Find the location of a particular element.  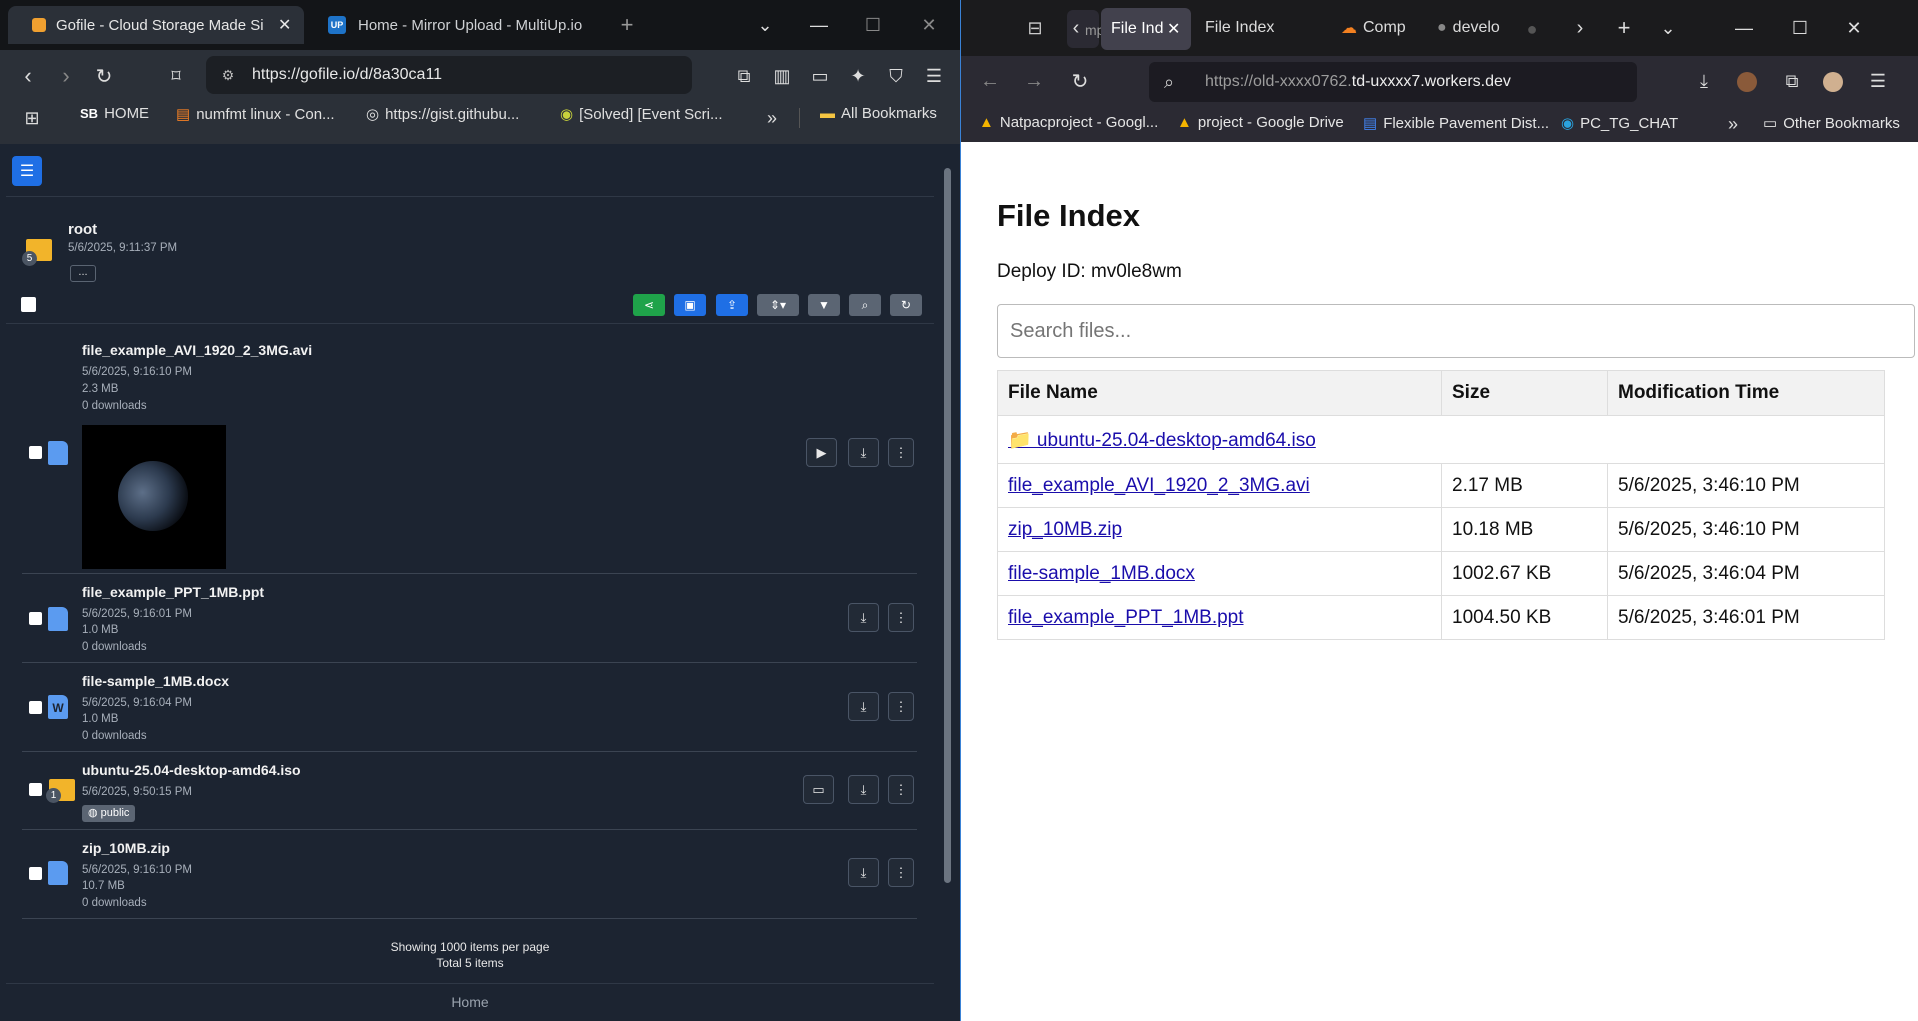

column-header-file-name: File Name is located at coordinates (1219, 393).